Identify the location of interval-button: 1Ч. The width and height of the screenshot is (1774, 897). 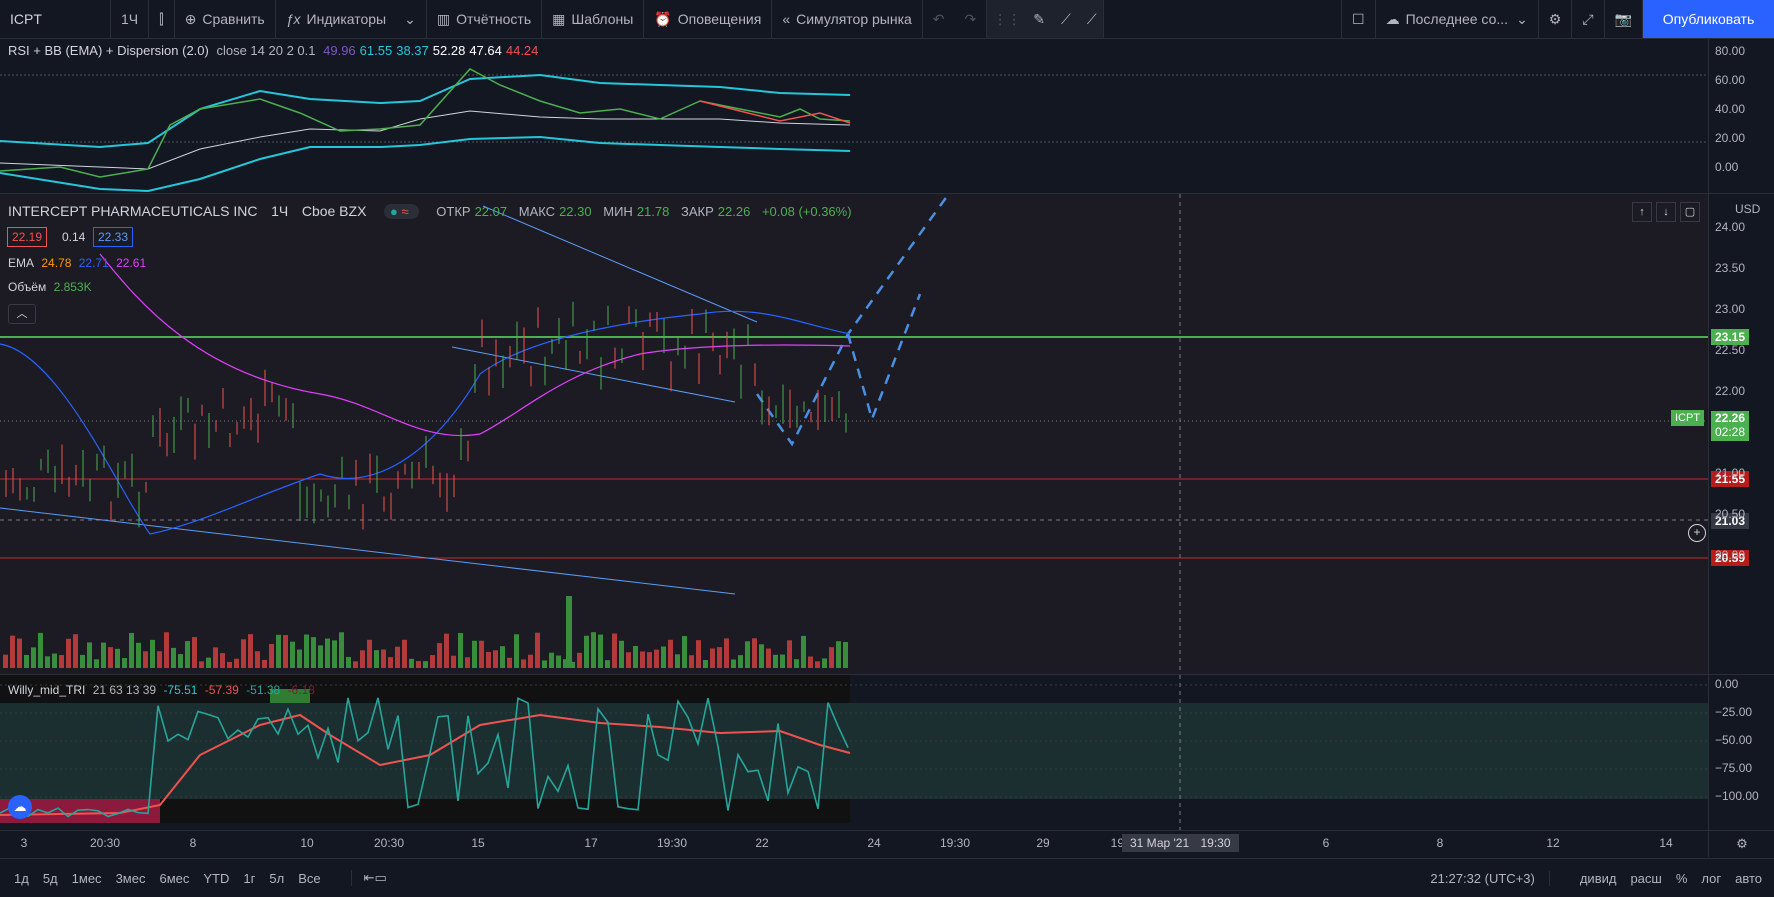
(130, 19).